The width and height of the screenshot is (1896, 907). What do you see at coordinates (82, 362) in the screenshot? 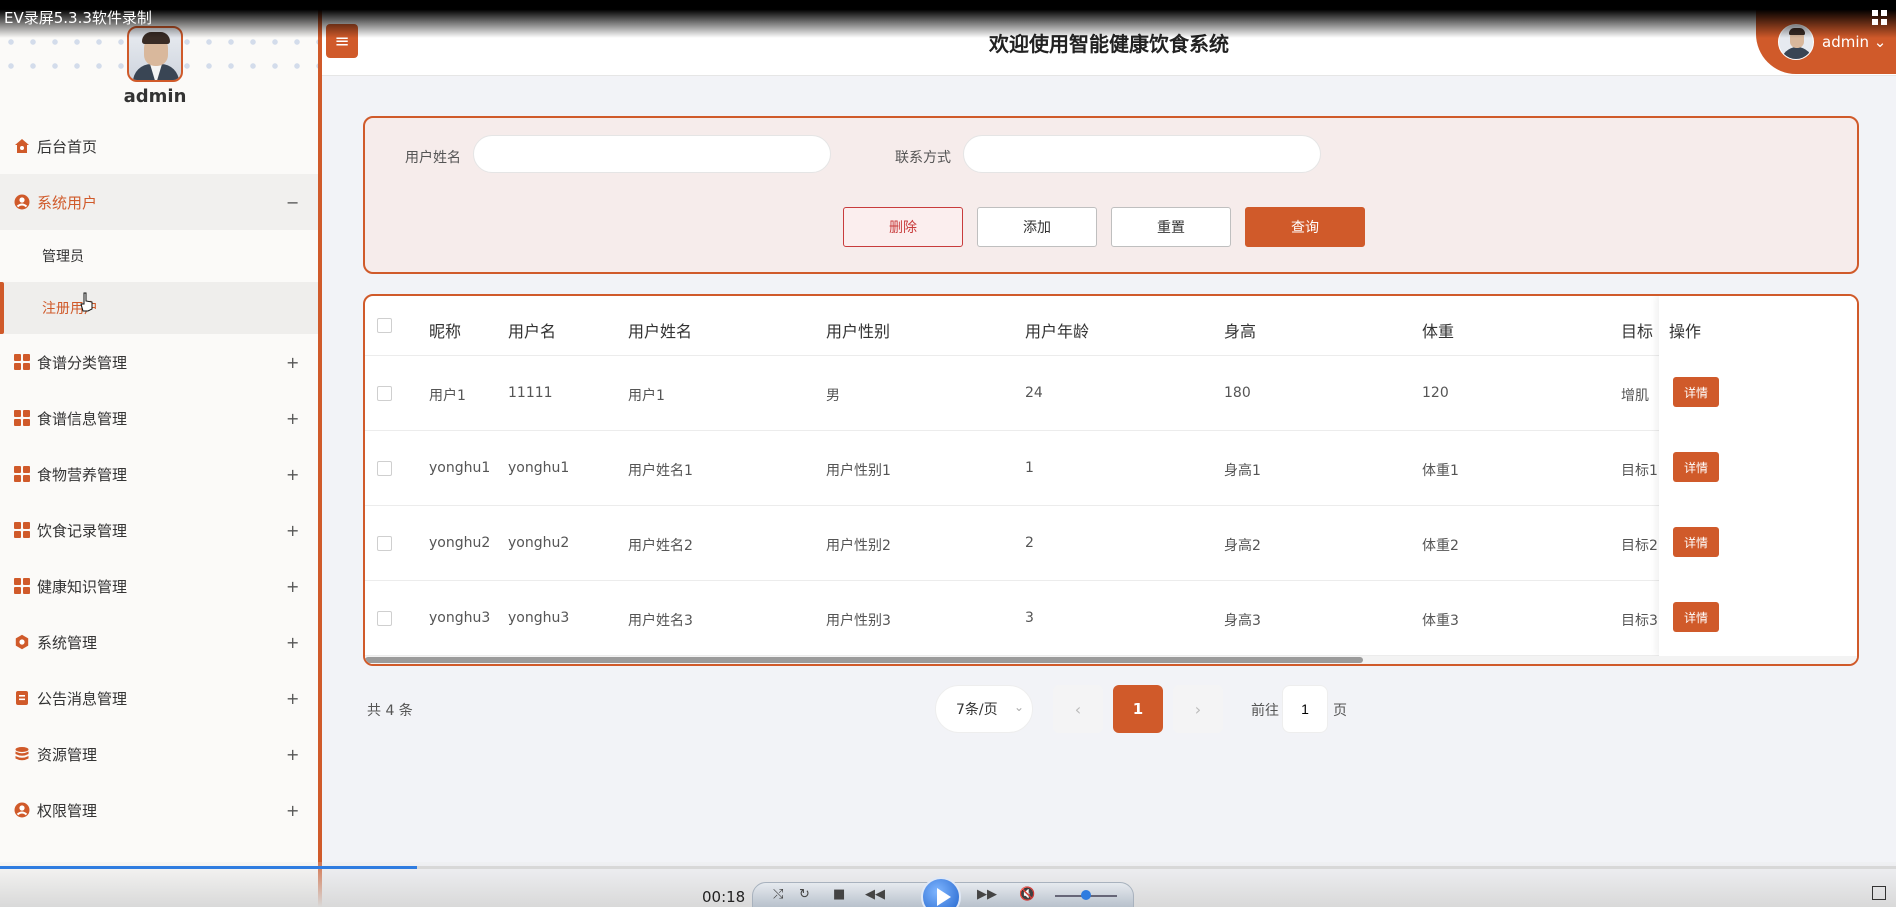
I see `sidebar-item-label: 食谱分类管理` at bounding box center [82, 362].